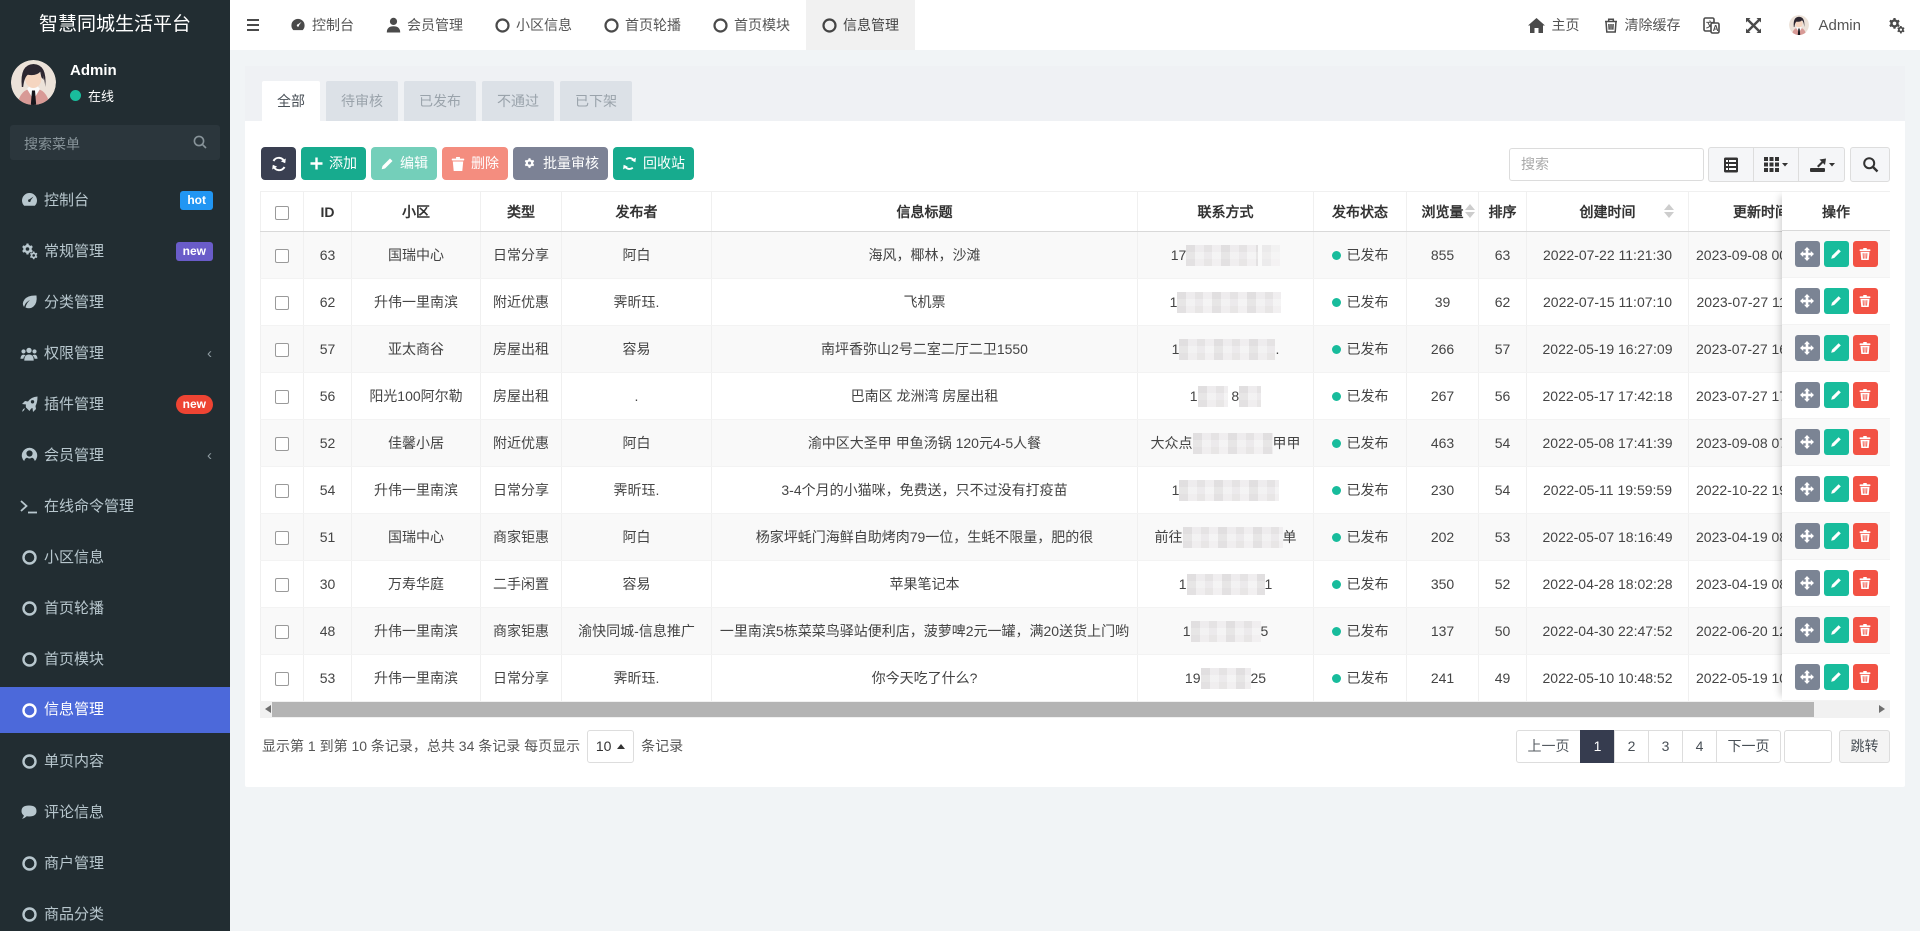 The height and width of the screenshot is (931, 1920). What do you see at coordinates (1716, 28) in the screenshot?
I see `svg-text: A` at bounding box center [1716, 28].